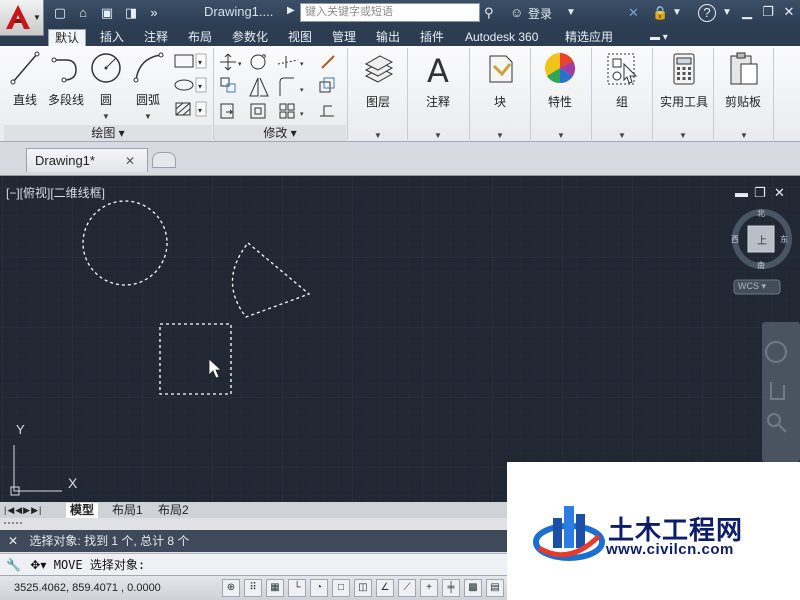 Image resolution: width=800 pixels, height=600 pixels. Describe the element at coordinates (200, 37) in the screenshot. I see `tab-layout: 布局` at that location.